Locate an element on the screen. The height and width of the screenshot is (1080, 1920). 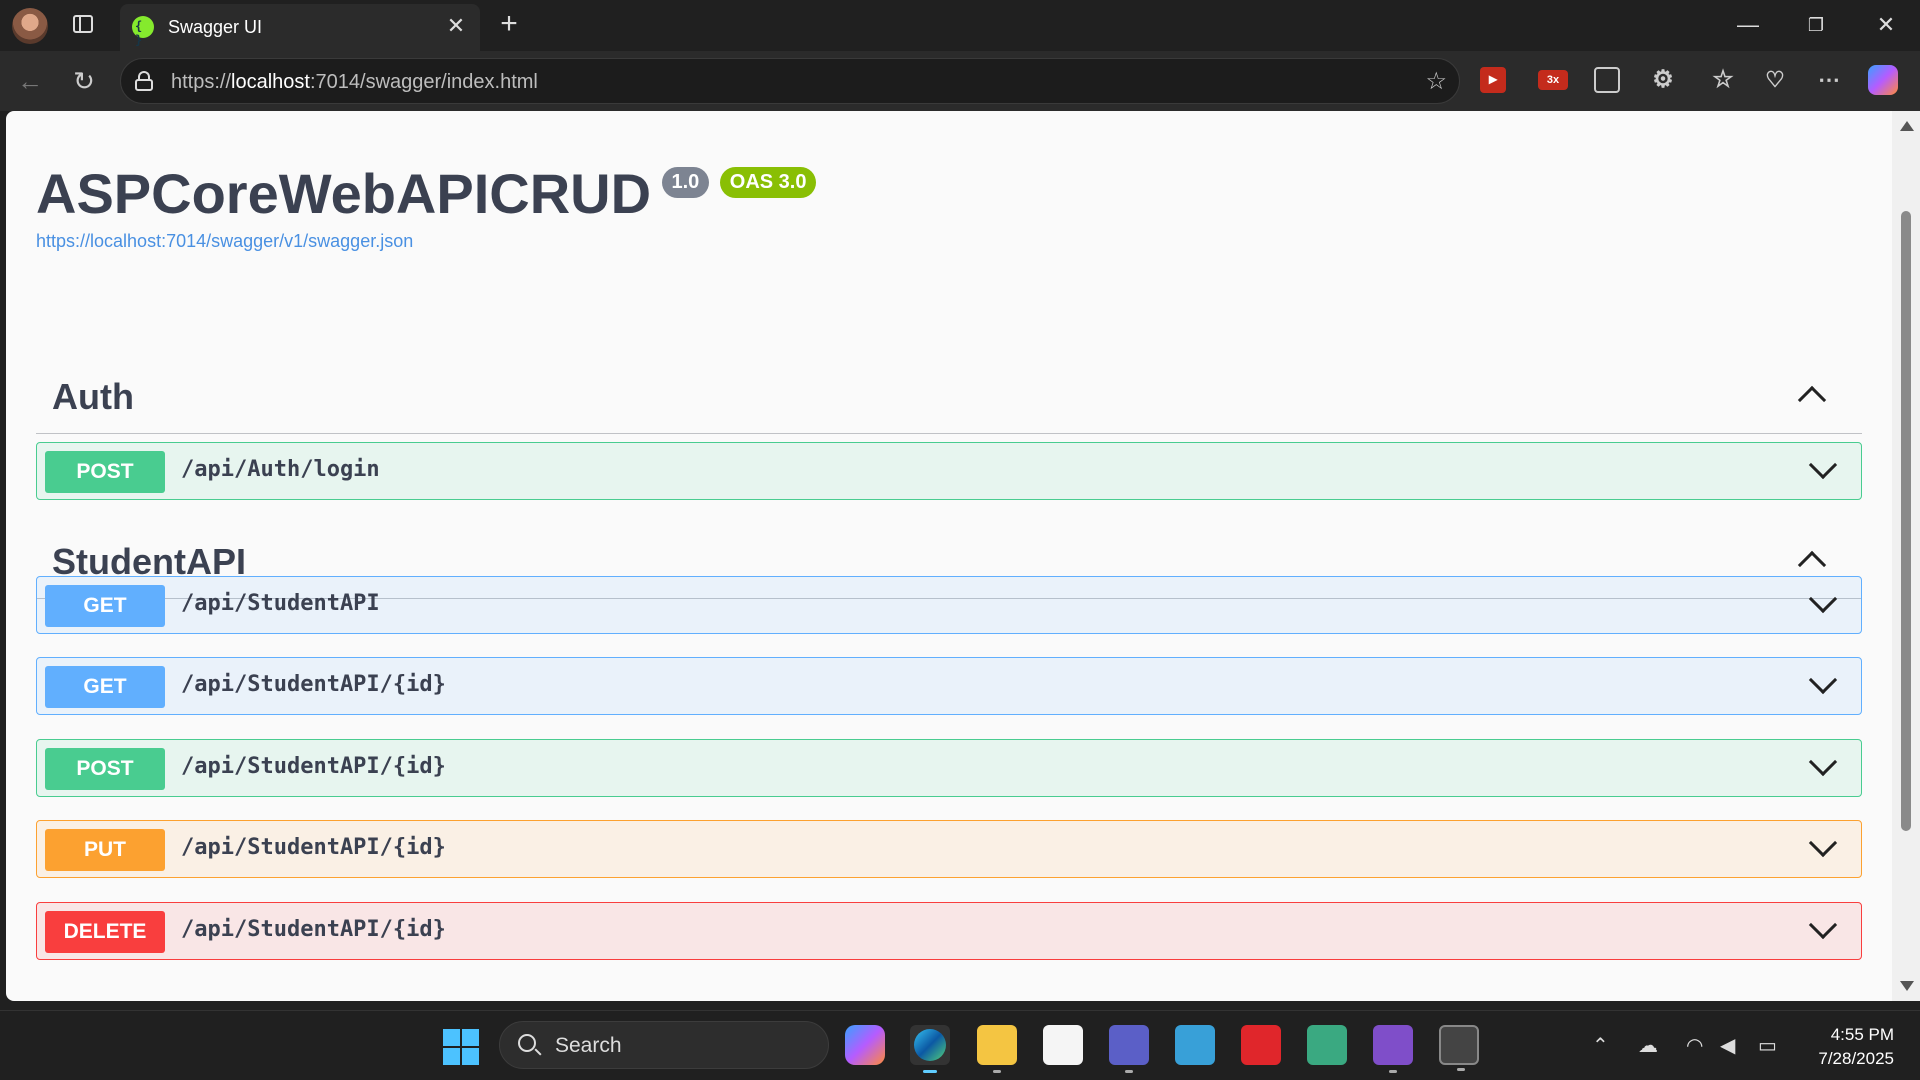
teams-icon is located at coordinates (1129, 1049).